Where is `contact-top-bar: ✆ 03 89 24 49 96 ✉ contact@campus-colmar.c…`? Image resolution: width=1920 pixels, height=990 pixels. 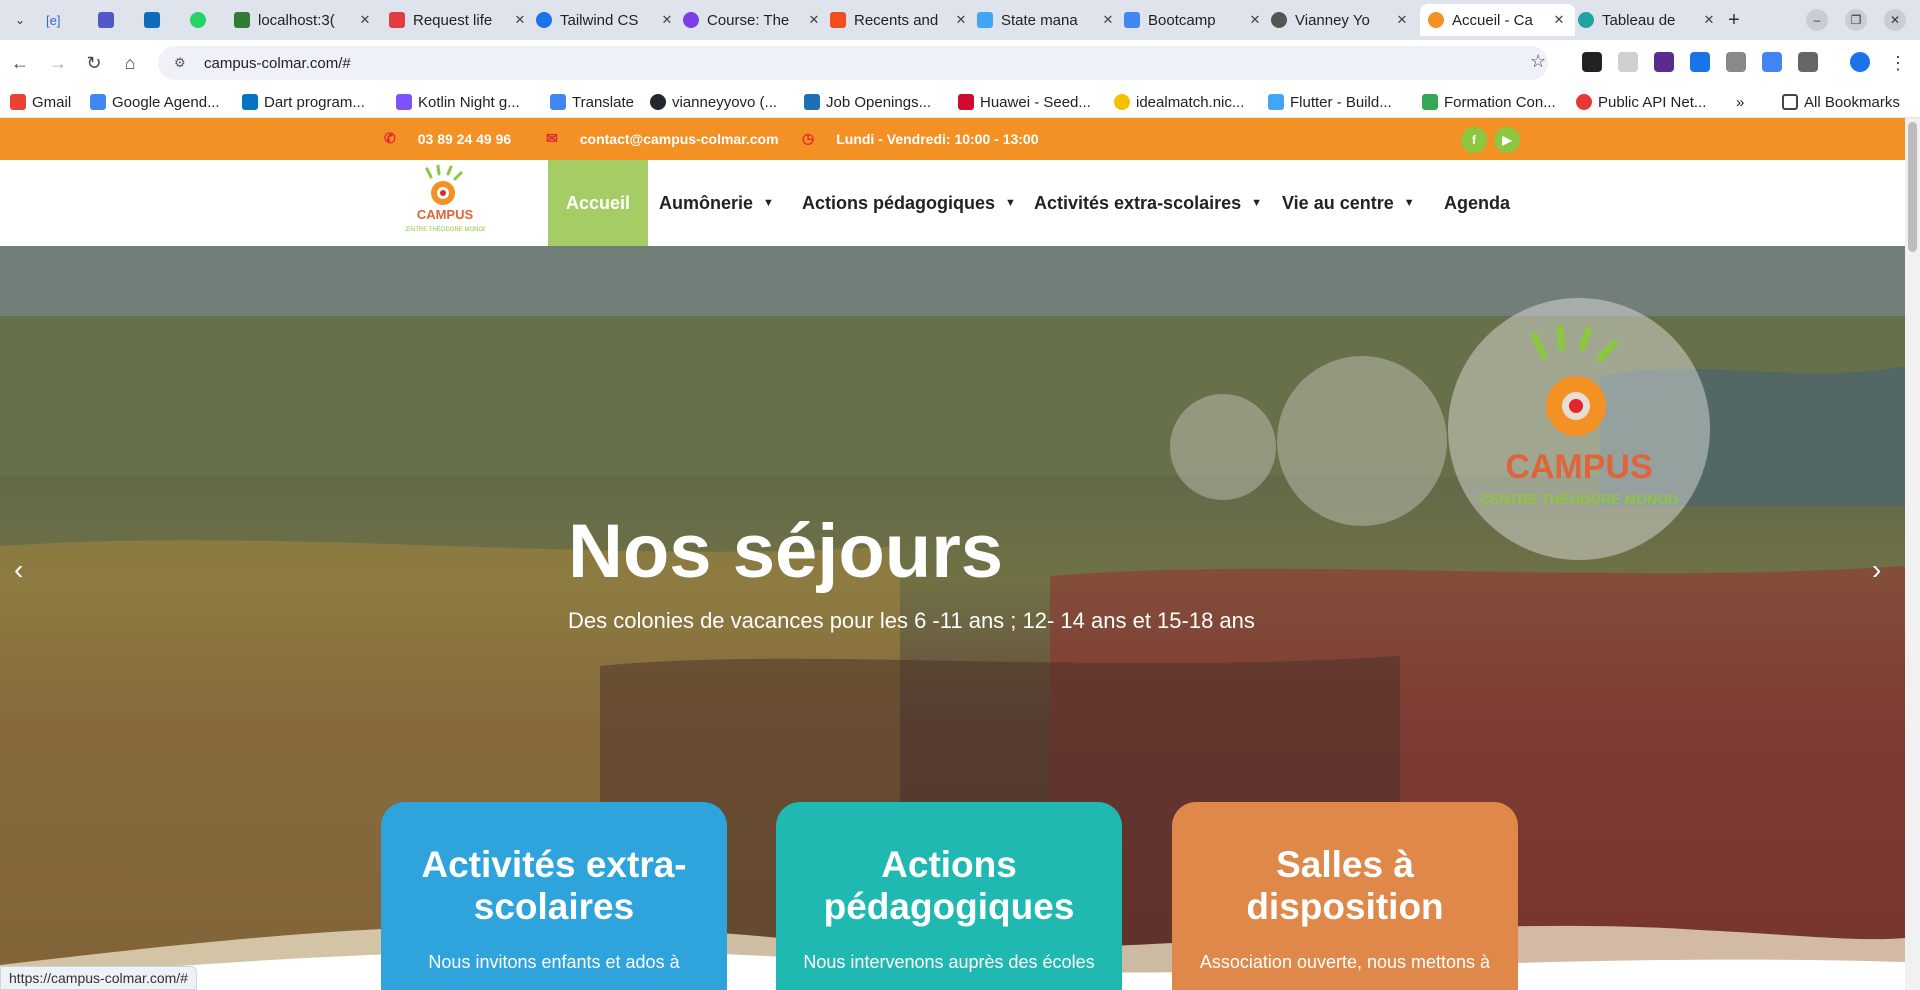
contact-top-bar: ✆ 03 89 24 49 96 ✉ contact@campus-colmar.c… is located at coordinates (952, 139).